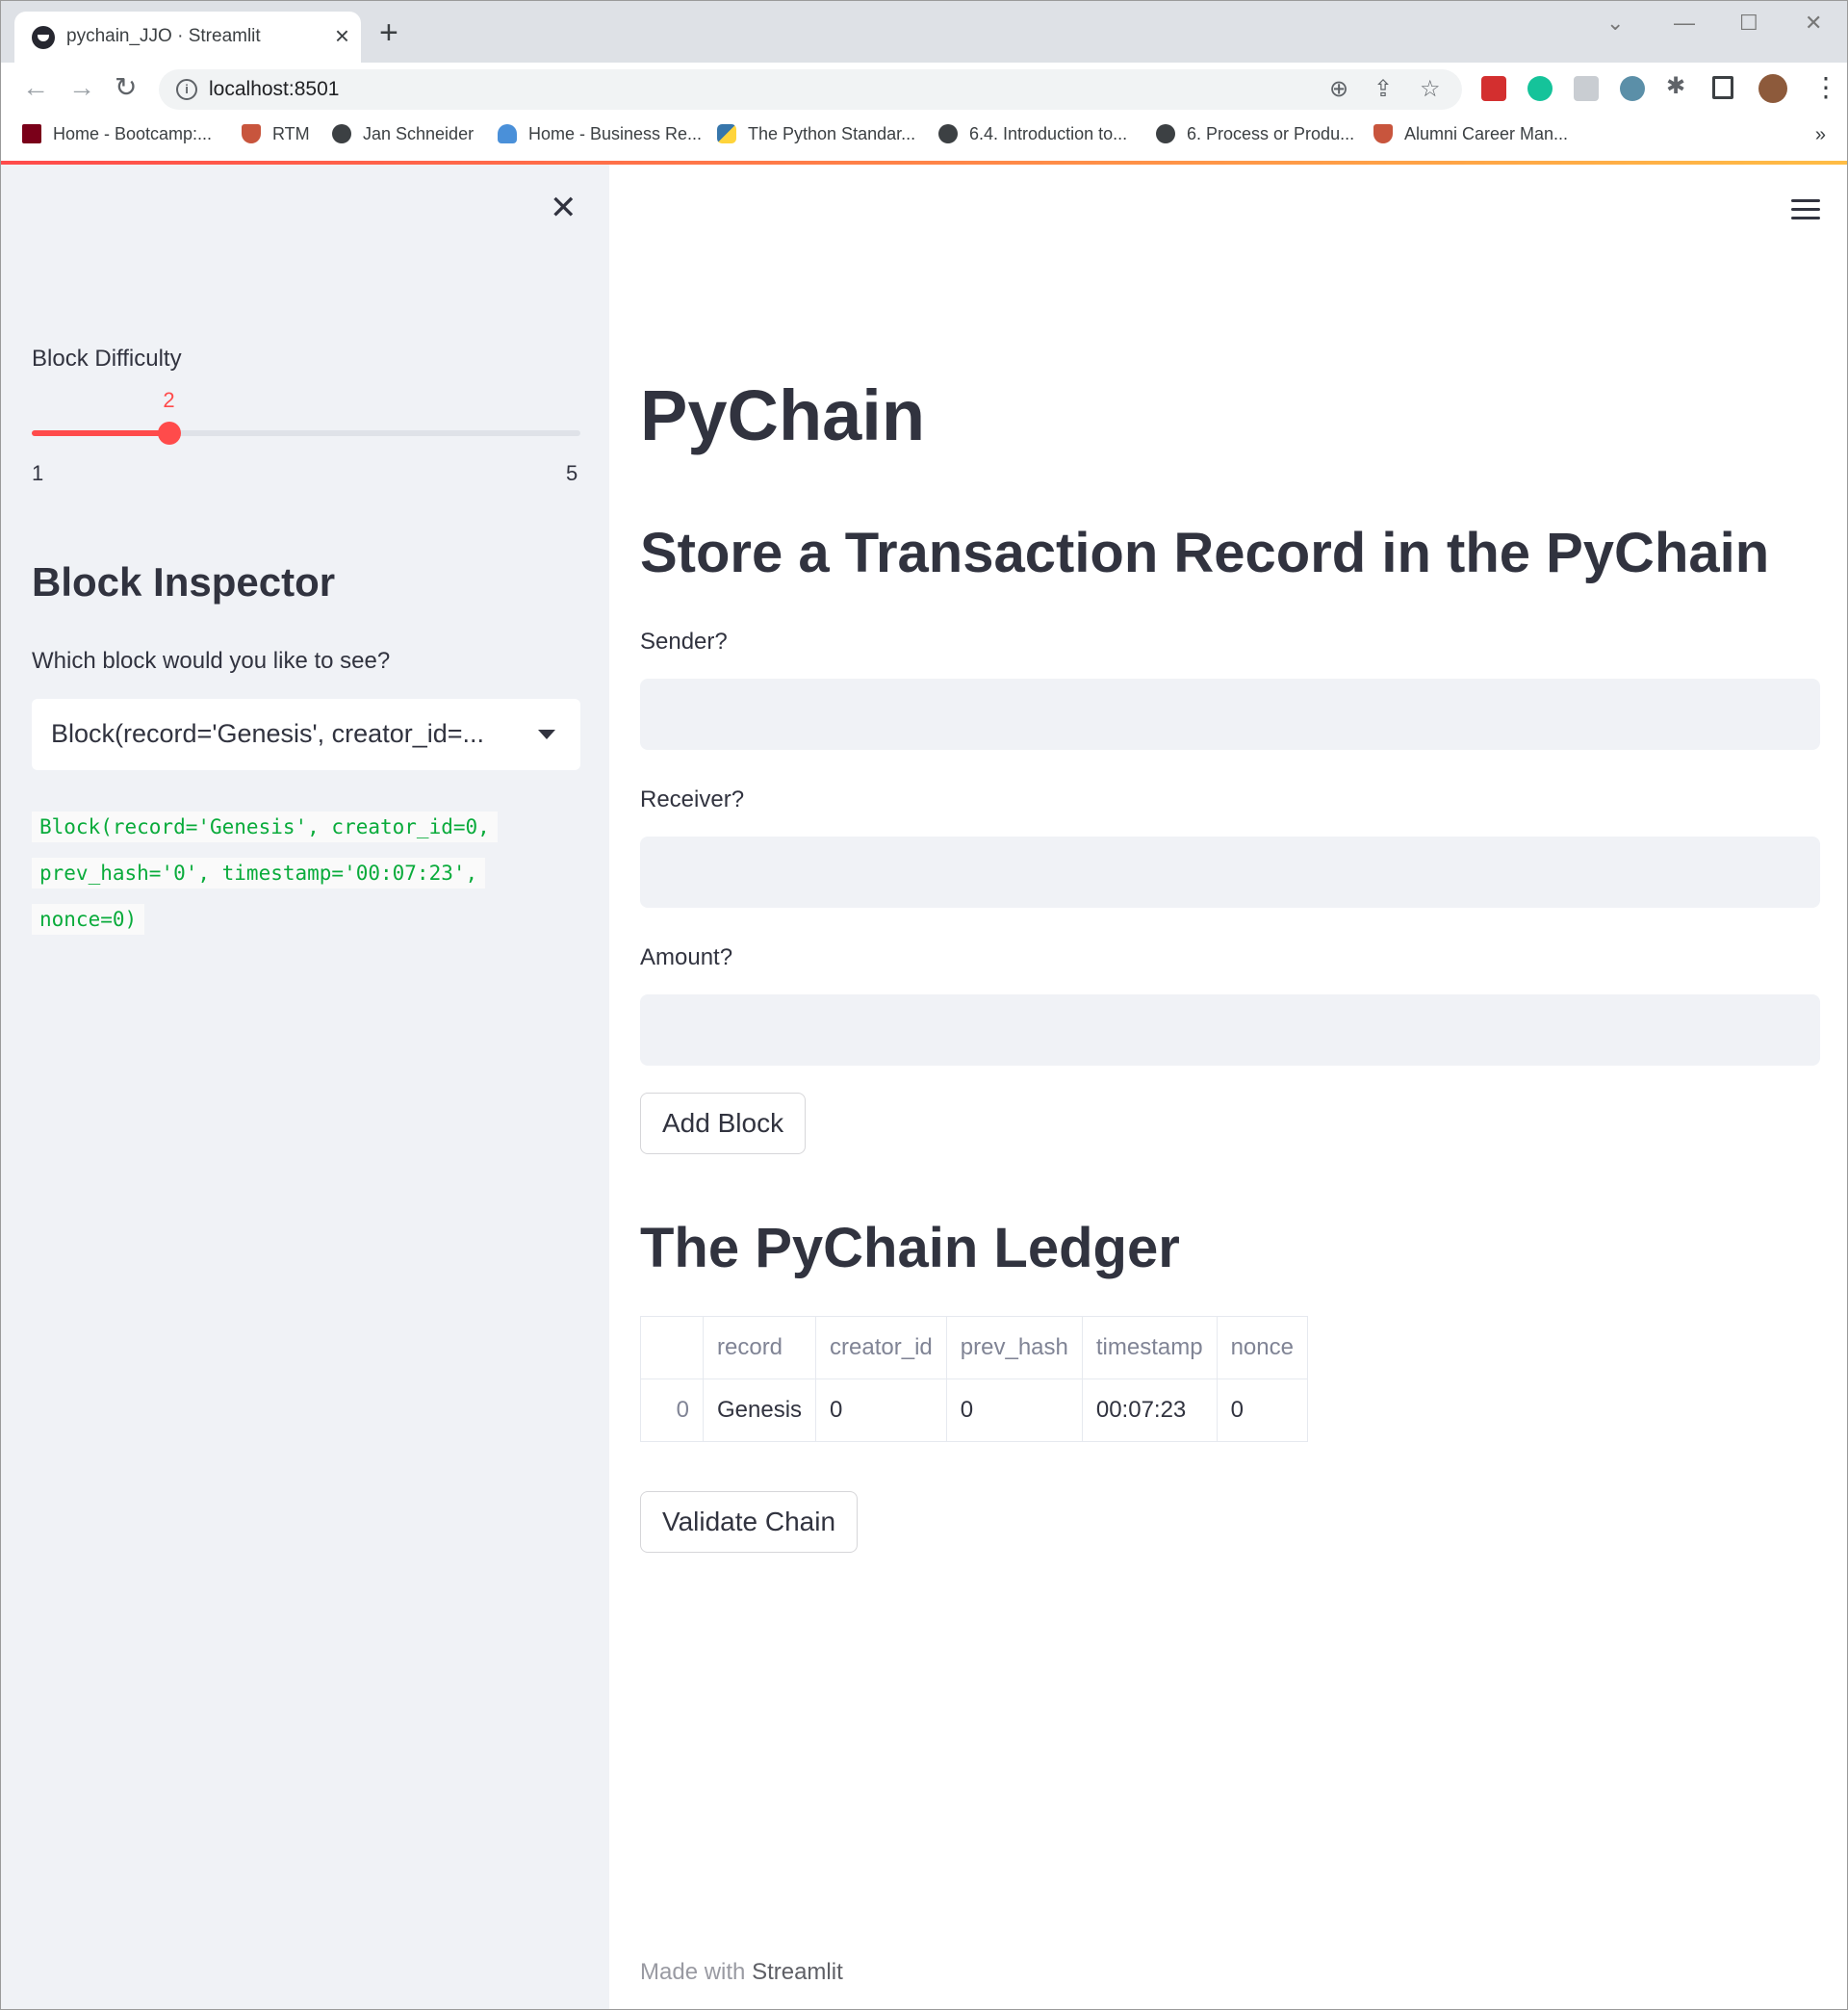  I want to click on footer-prefix: Made with, so click(693, 1972).